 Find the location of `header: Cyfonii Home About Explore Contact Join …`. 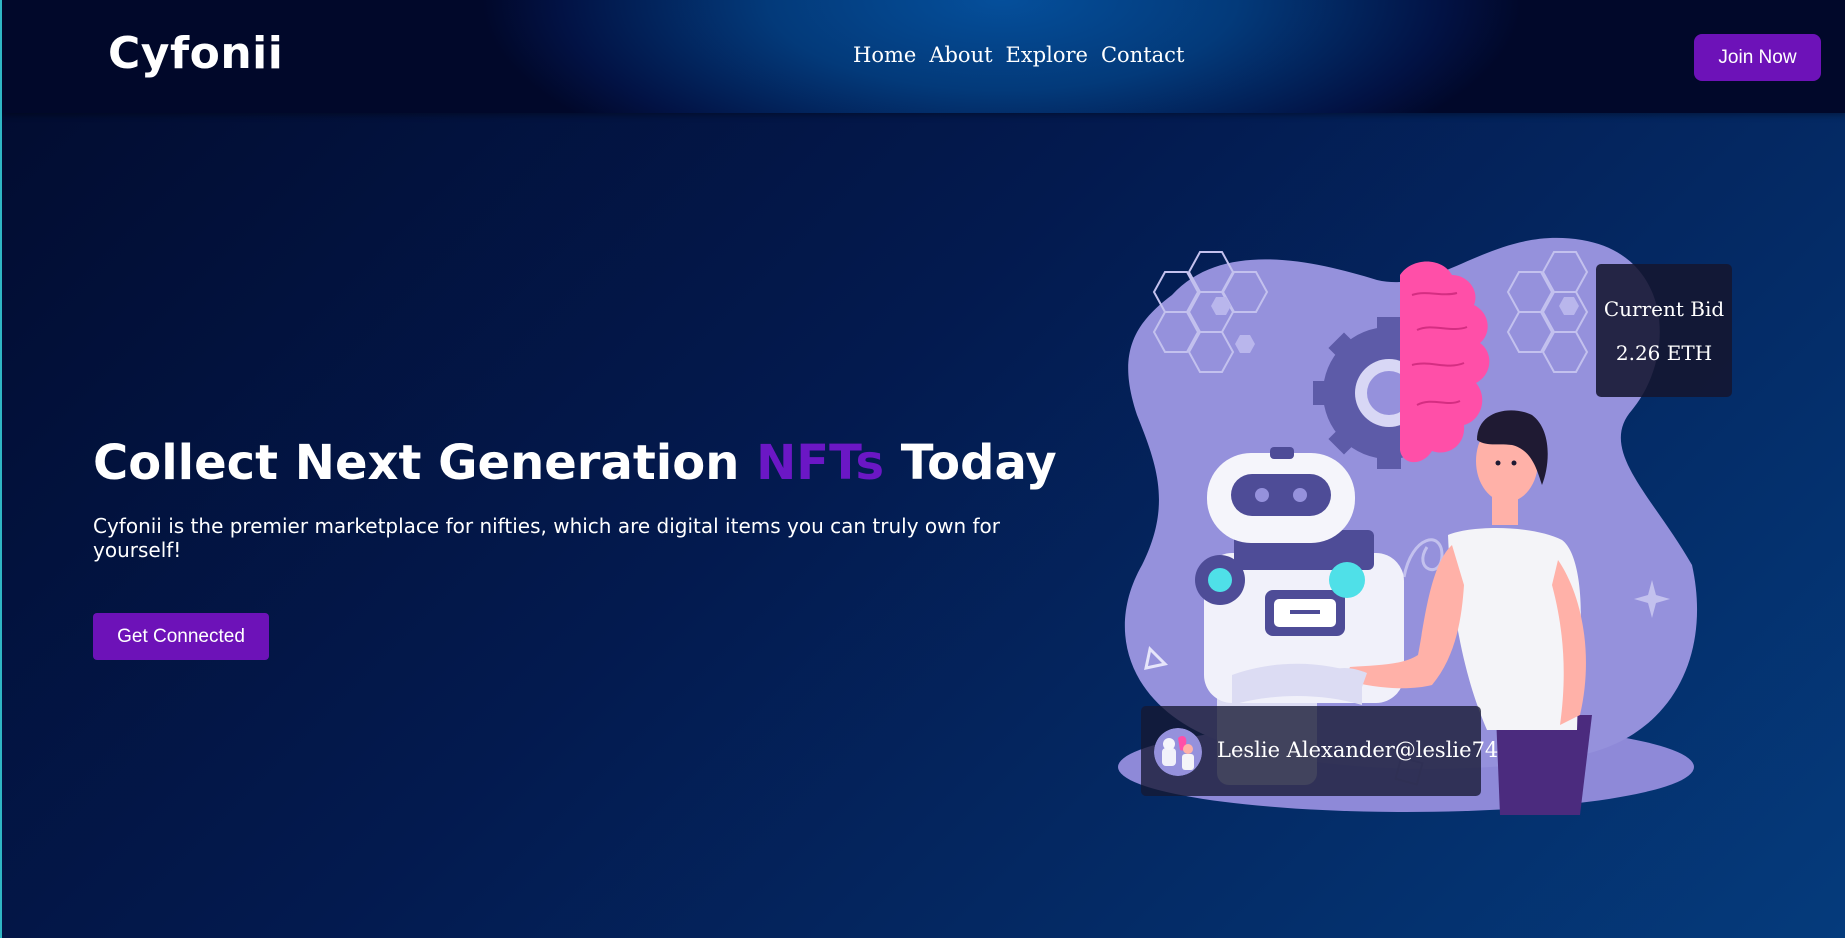

header: Cyfonii Home About Explore Contact Join … is located at coordinates (923, 56).